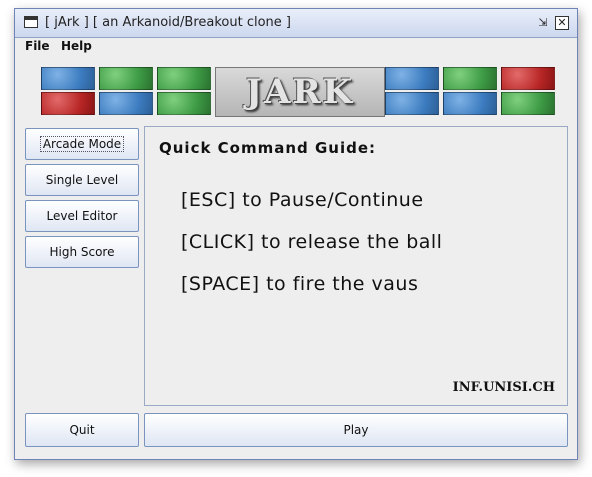 Image resolution: width=592 pixels, height=477 pixels. I want to click on window-icon, so click(31, 22).